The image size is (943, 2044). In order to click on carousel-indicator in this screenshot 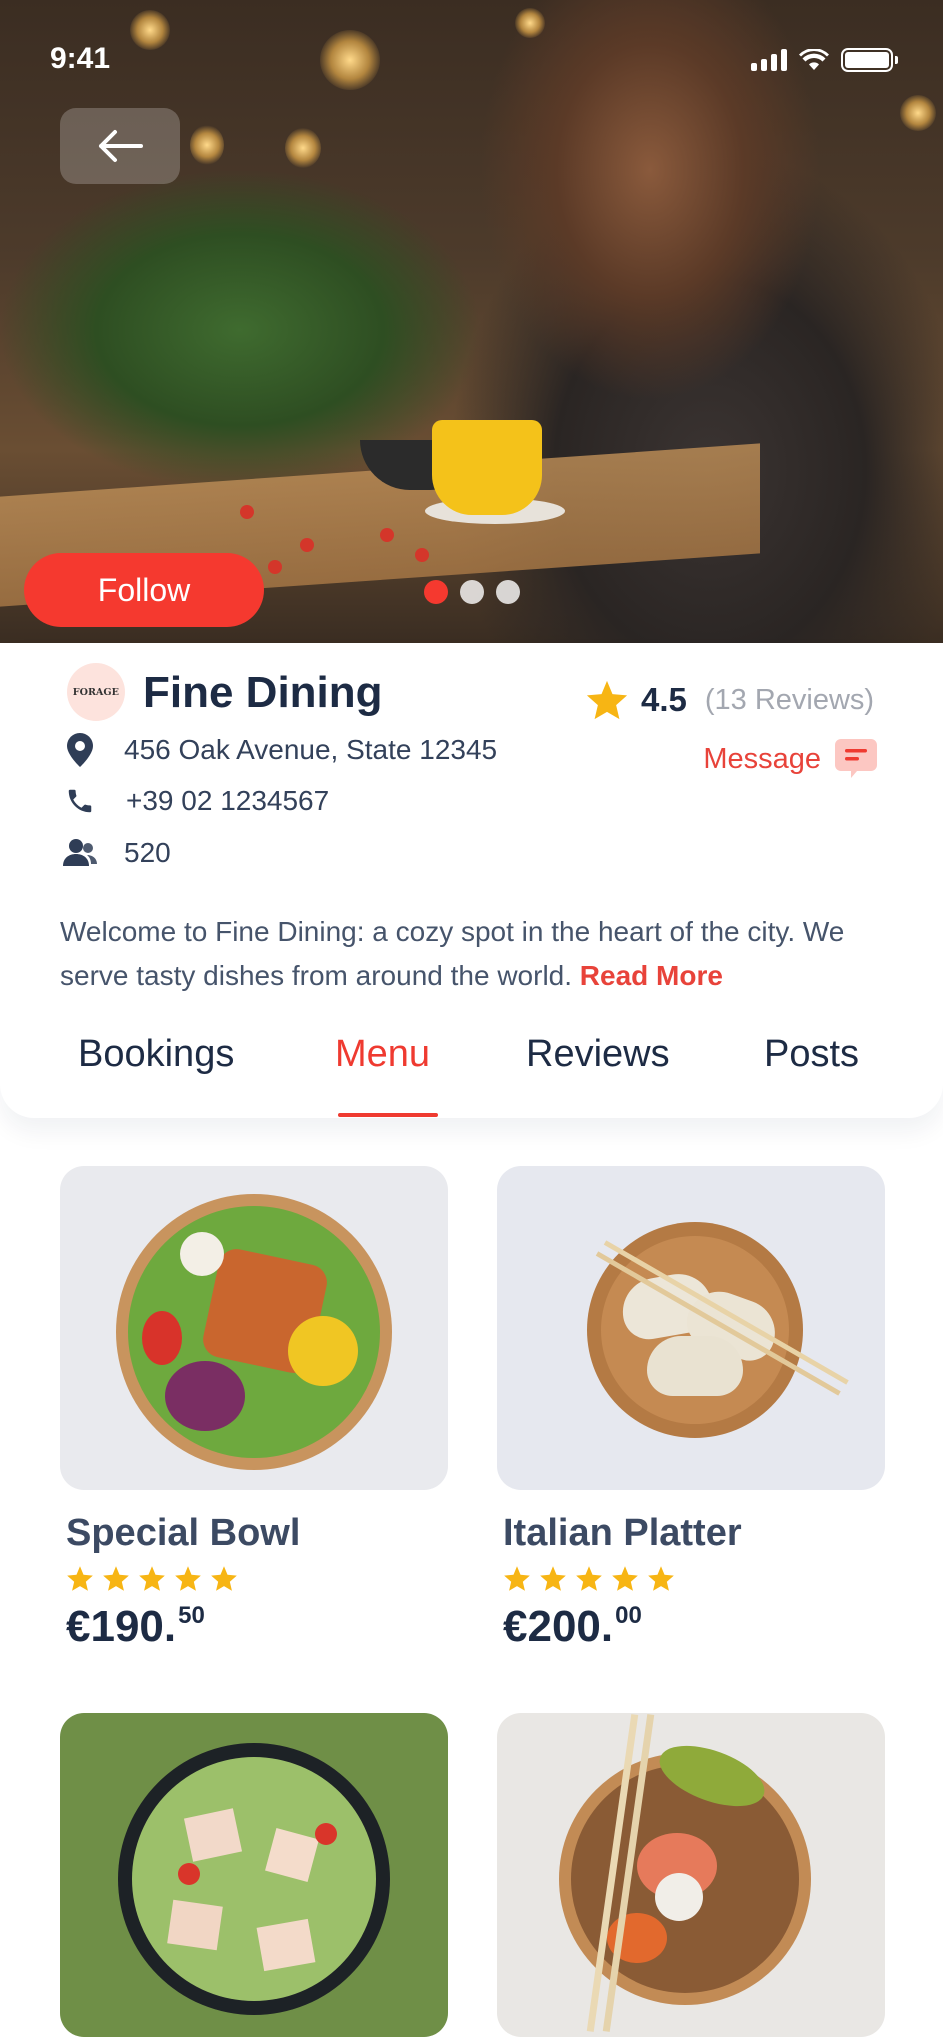, I will do `click(472, 592)`.